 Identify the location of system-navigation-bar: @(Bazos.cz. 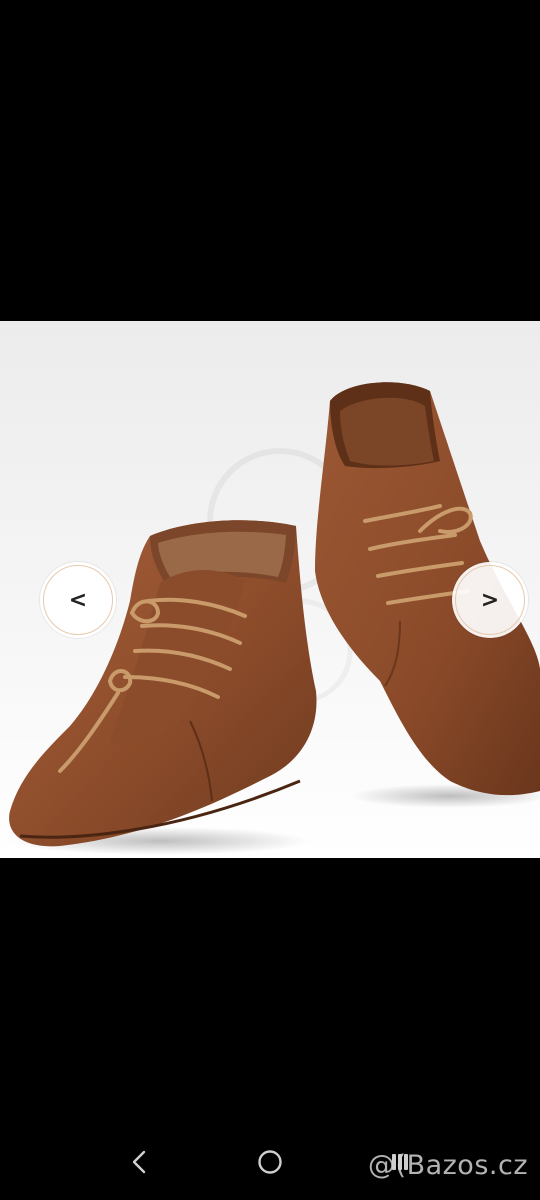
(270, 1165).